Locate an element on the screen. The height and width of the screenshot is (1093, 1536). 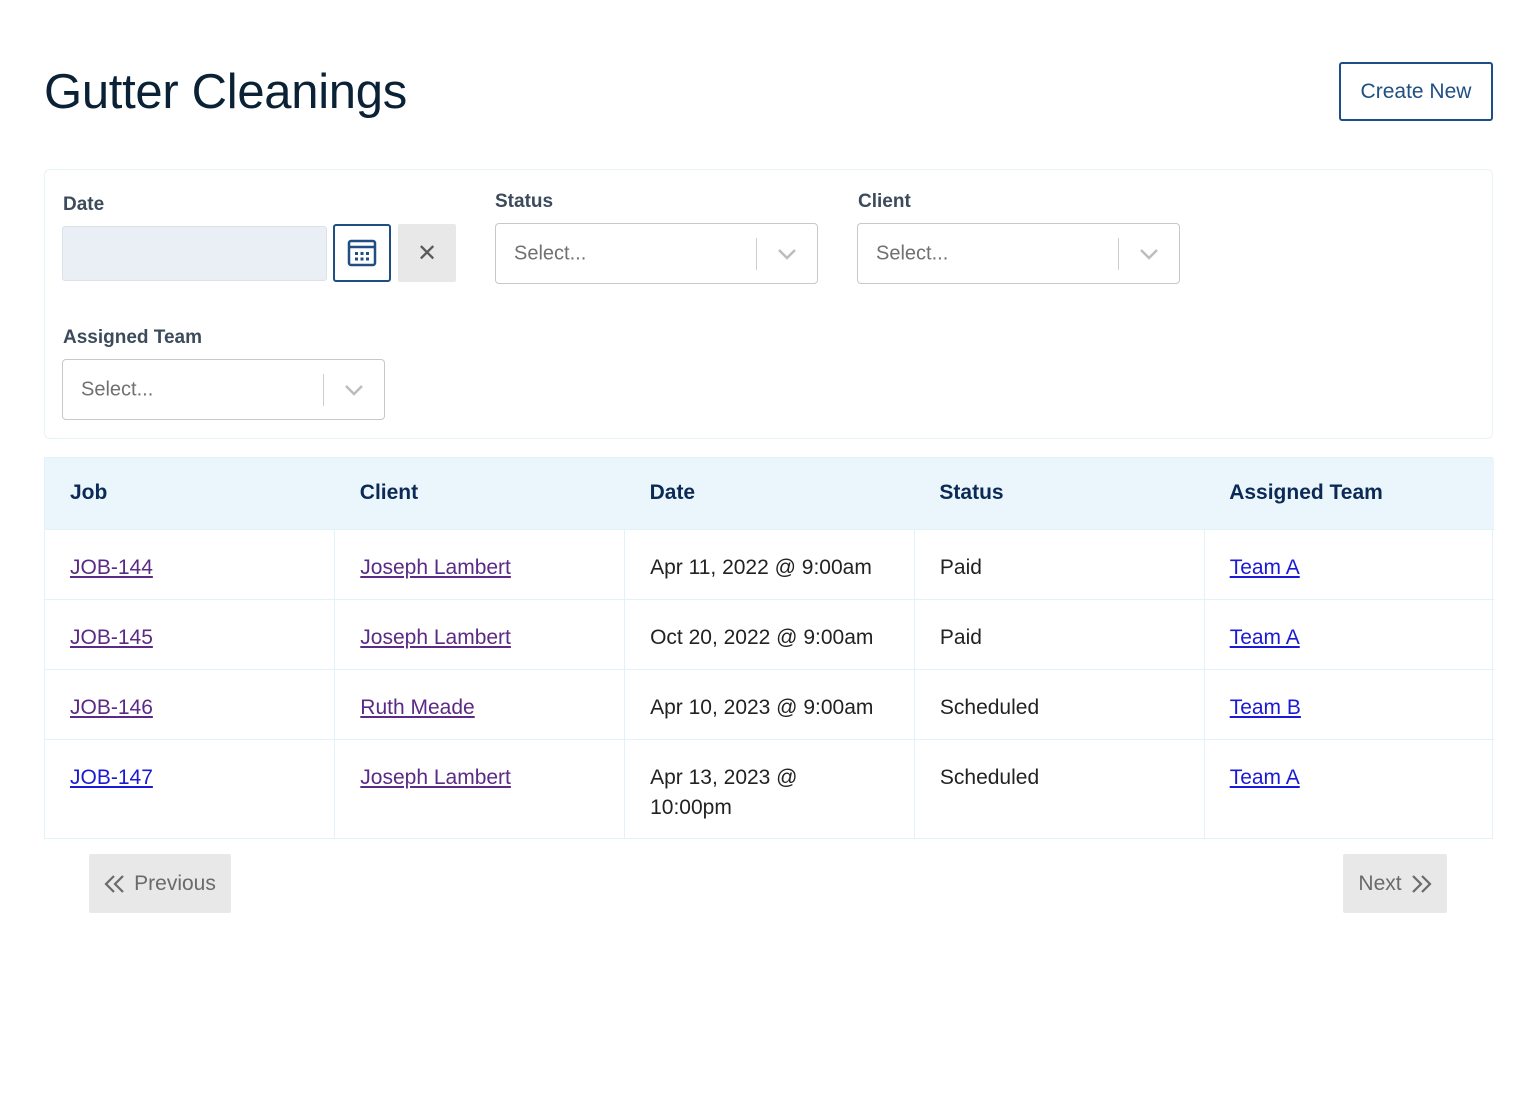
date-cell: Apr 10, 2023 @ 9:00am is located at coordinates (769, 703).